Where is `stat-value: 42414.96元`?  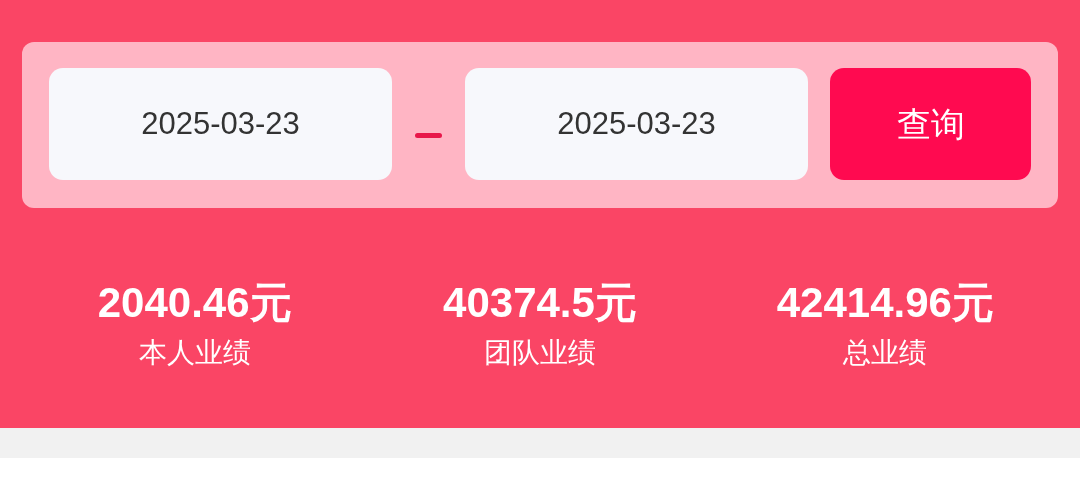 stat-value: 42414.96元 is located at coordinates (885, 303).